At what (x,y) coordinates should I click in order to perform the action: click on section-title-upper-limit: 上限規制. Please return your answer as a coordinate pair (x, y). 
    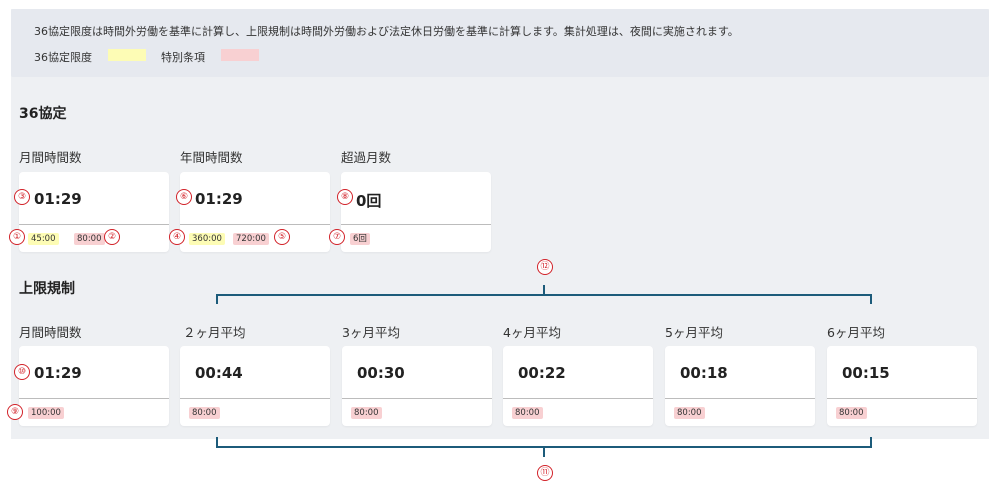
    Looking at the image, I should click on (47, 289).